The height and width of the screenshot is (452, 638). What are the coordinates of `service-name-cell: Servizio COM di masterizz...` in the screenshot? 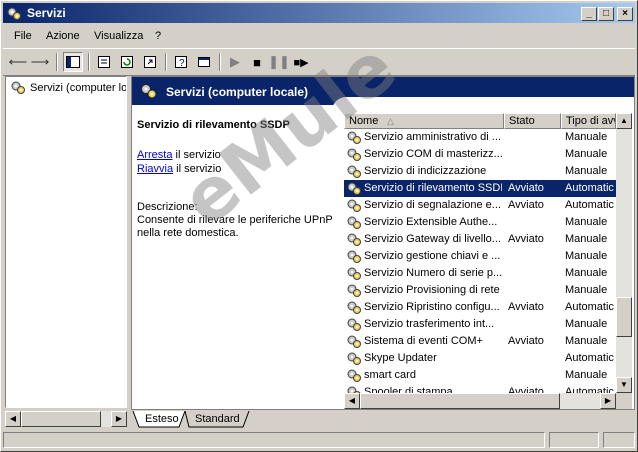 It's located at (433, 154).